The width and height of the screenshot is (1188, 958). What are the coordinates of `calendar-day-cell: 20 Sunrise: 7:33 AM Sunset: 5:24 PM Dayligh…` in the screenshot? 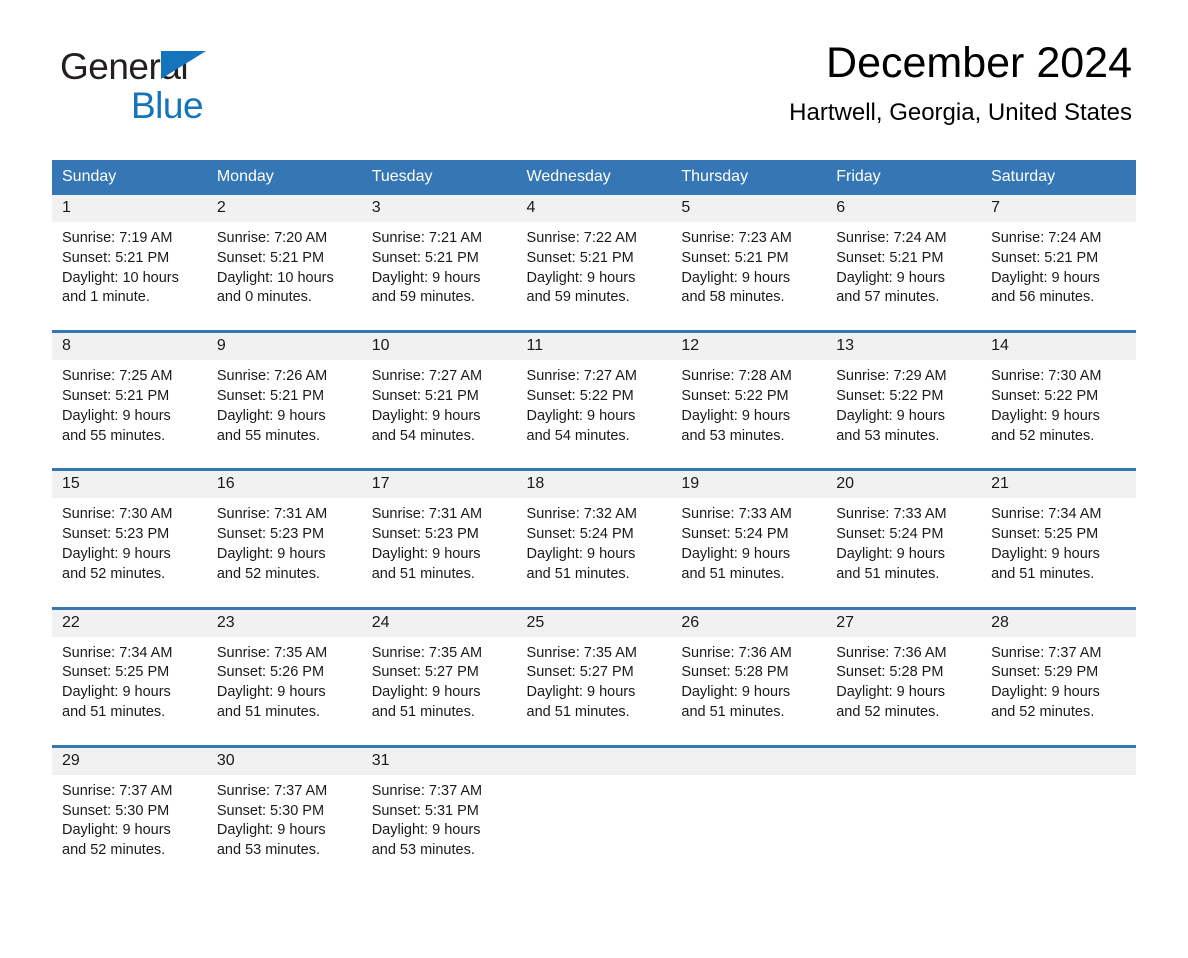 It's located at (904, 526).